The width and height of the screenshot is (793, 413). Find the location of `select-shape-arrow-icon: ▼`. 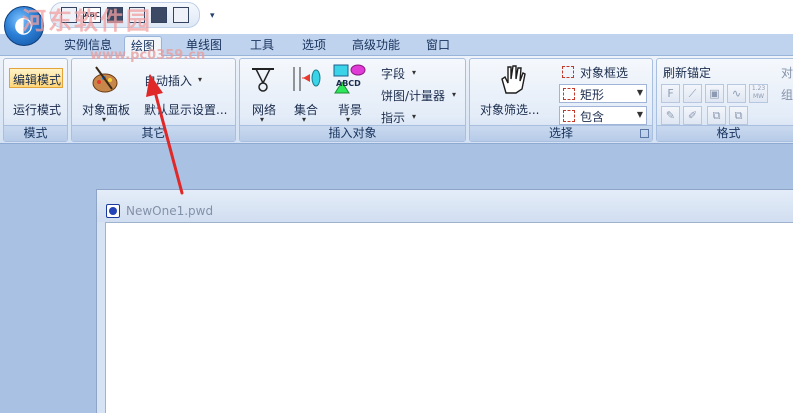

select-shape-arrow-icon: ▼ is located at coordinates (640, 92).